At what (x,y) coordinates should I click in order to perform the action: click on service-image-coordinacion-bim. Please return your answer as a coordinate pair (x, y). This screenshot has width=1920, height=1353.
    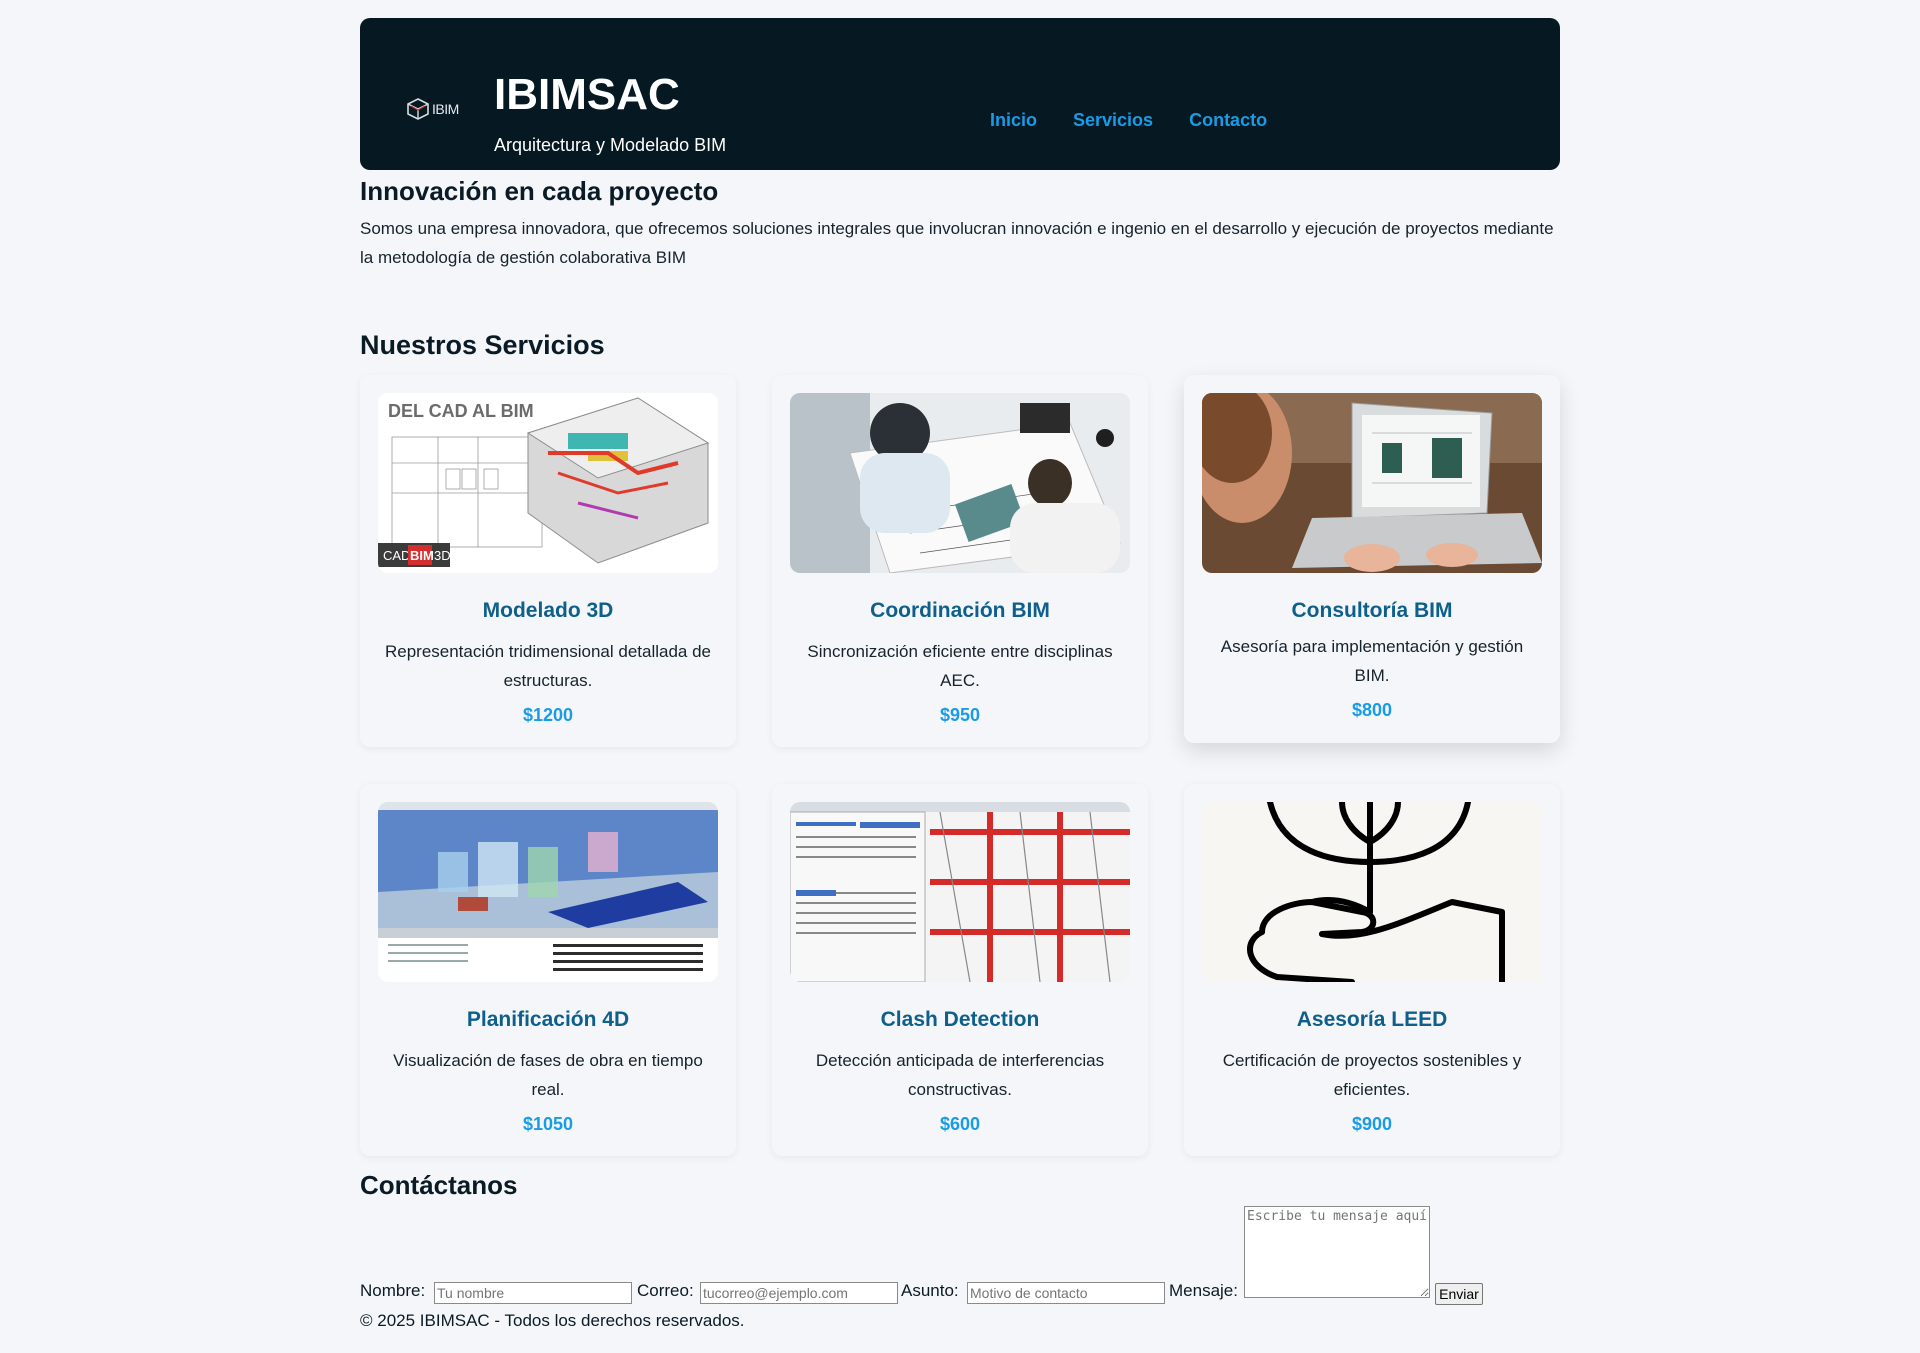
    Looking at the image, I should click on (960, 483).